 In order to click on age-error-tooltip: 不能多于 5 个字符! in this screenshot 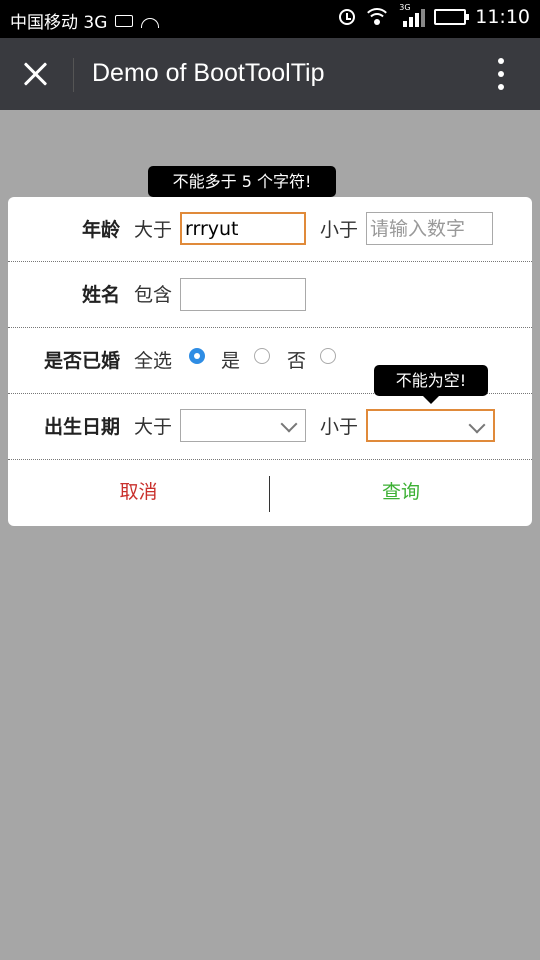, I will do `click(242, 185)`.